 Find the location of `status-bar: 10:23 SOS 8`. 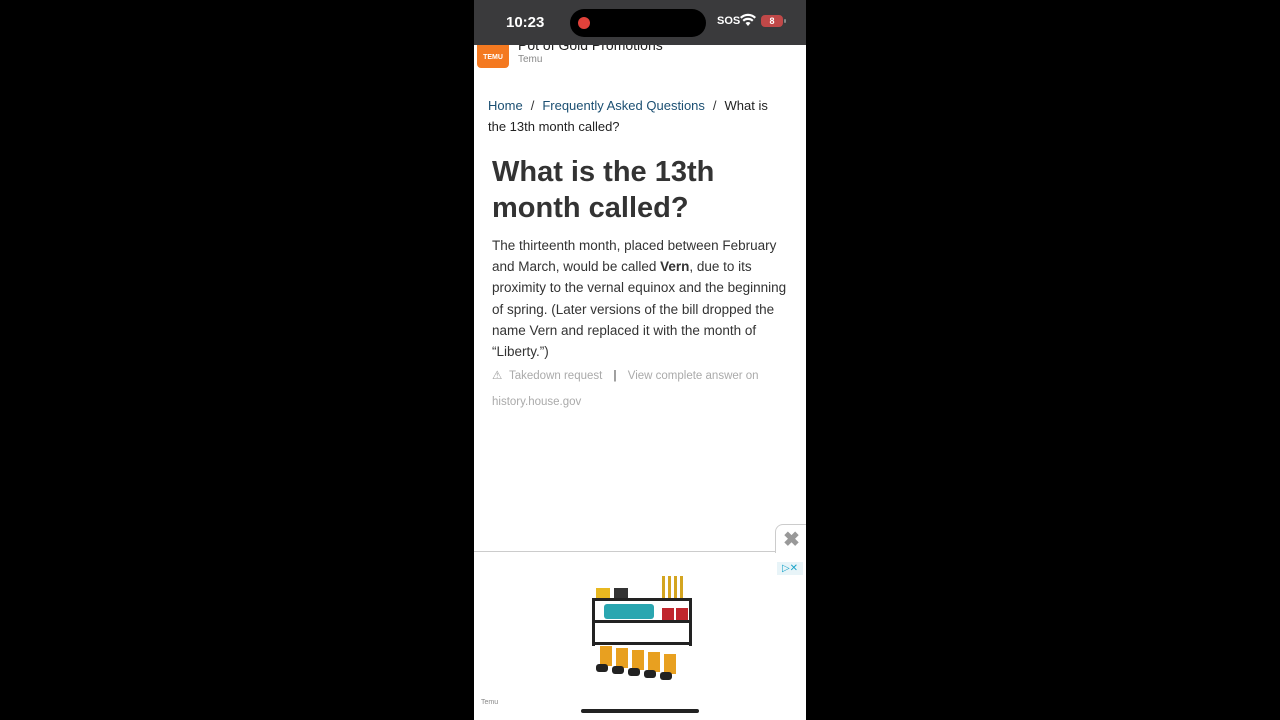

status-bar: 10:23 SOS 8 is located at coordinates (640, 22).